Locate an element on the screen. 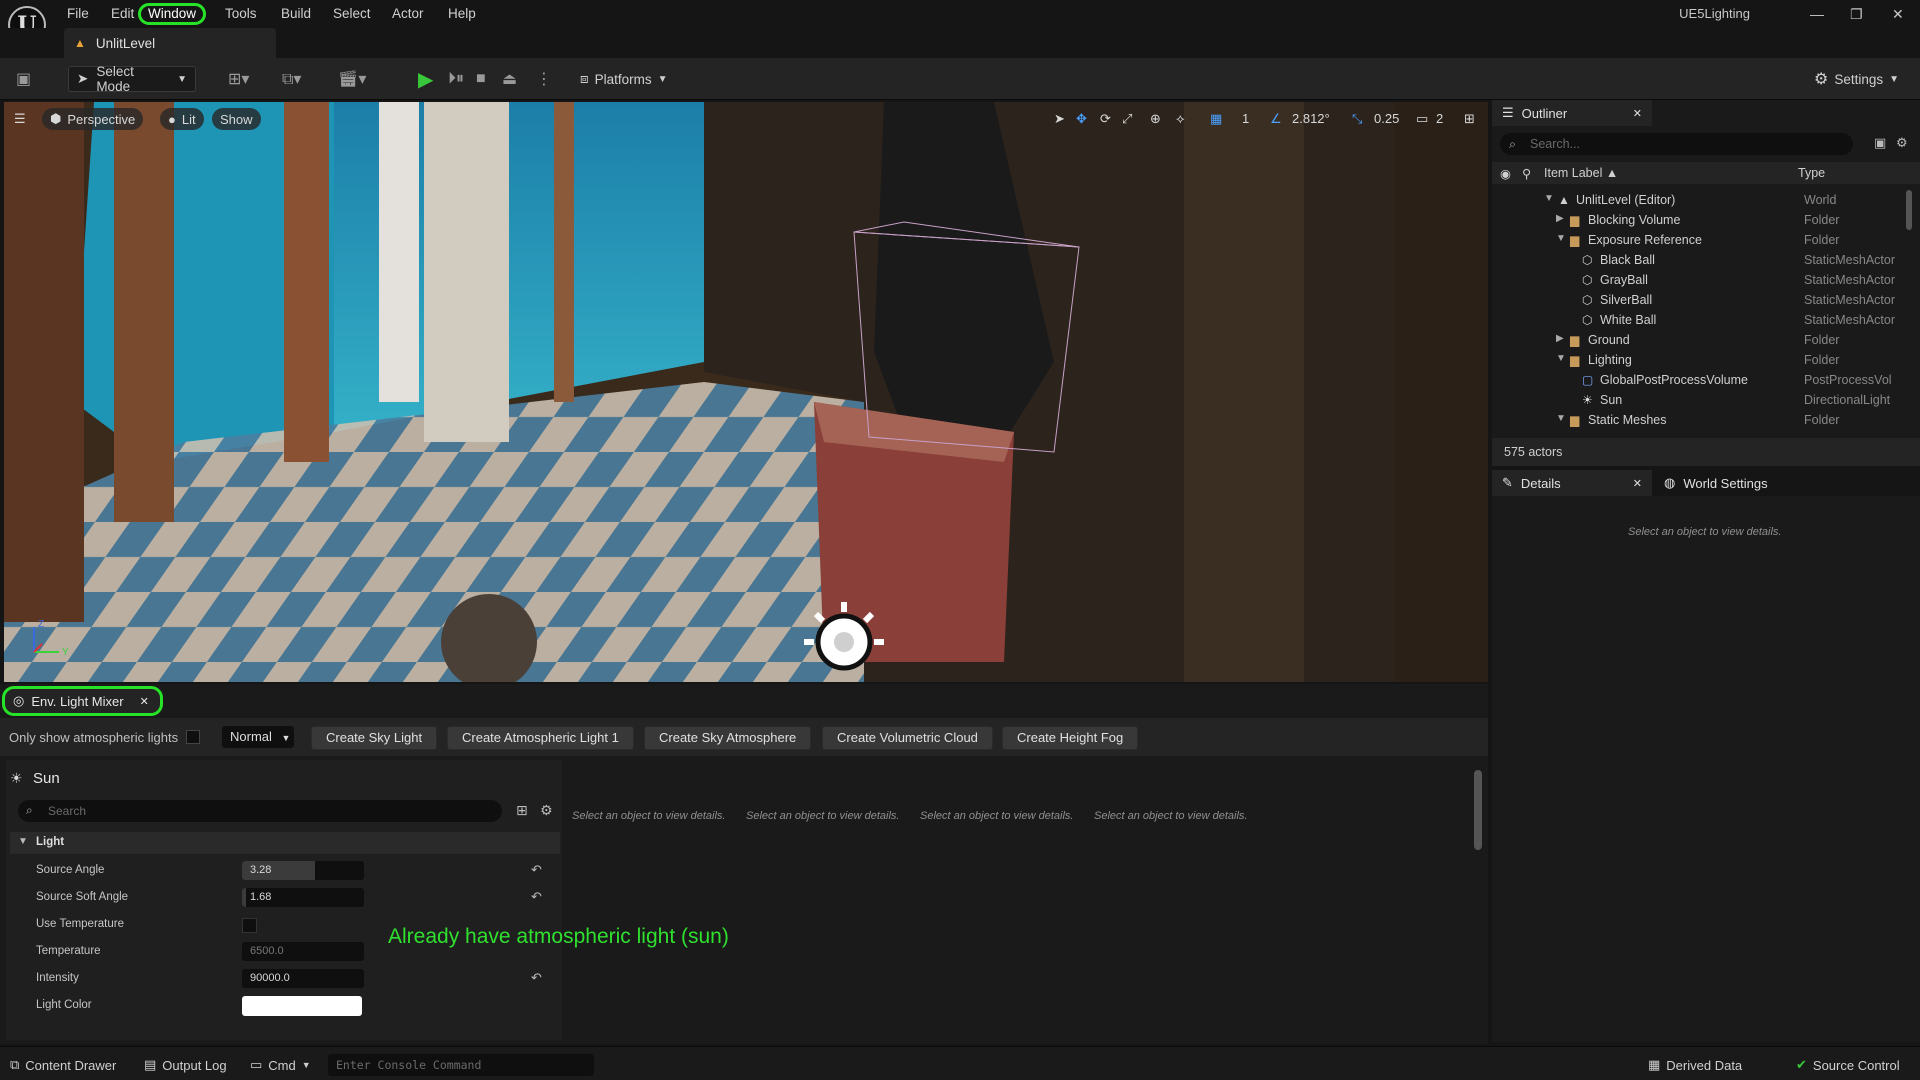 The image size is (1920, 1080). outliner-row: ▼ ▲ UnlitLevel (Editor) World is located at coordinates (1706, 200).